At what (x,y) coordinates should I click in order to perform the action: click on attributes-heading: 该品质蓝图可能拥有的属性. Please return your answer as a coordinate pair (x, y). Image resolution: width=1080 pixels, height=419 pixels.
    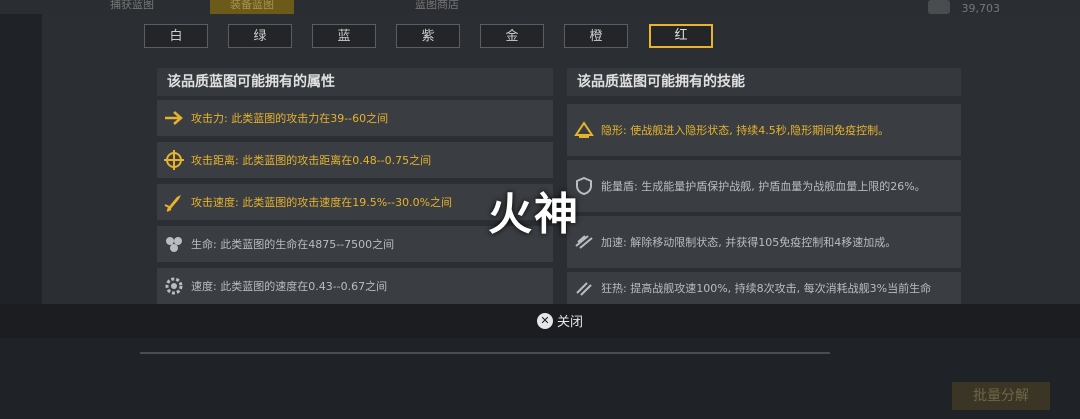
    Looking at the image, I should click on (355, 82).